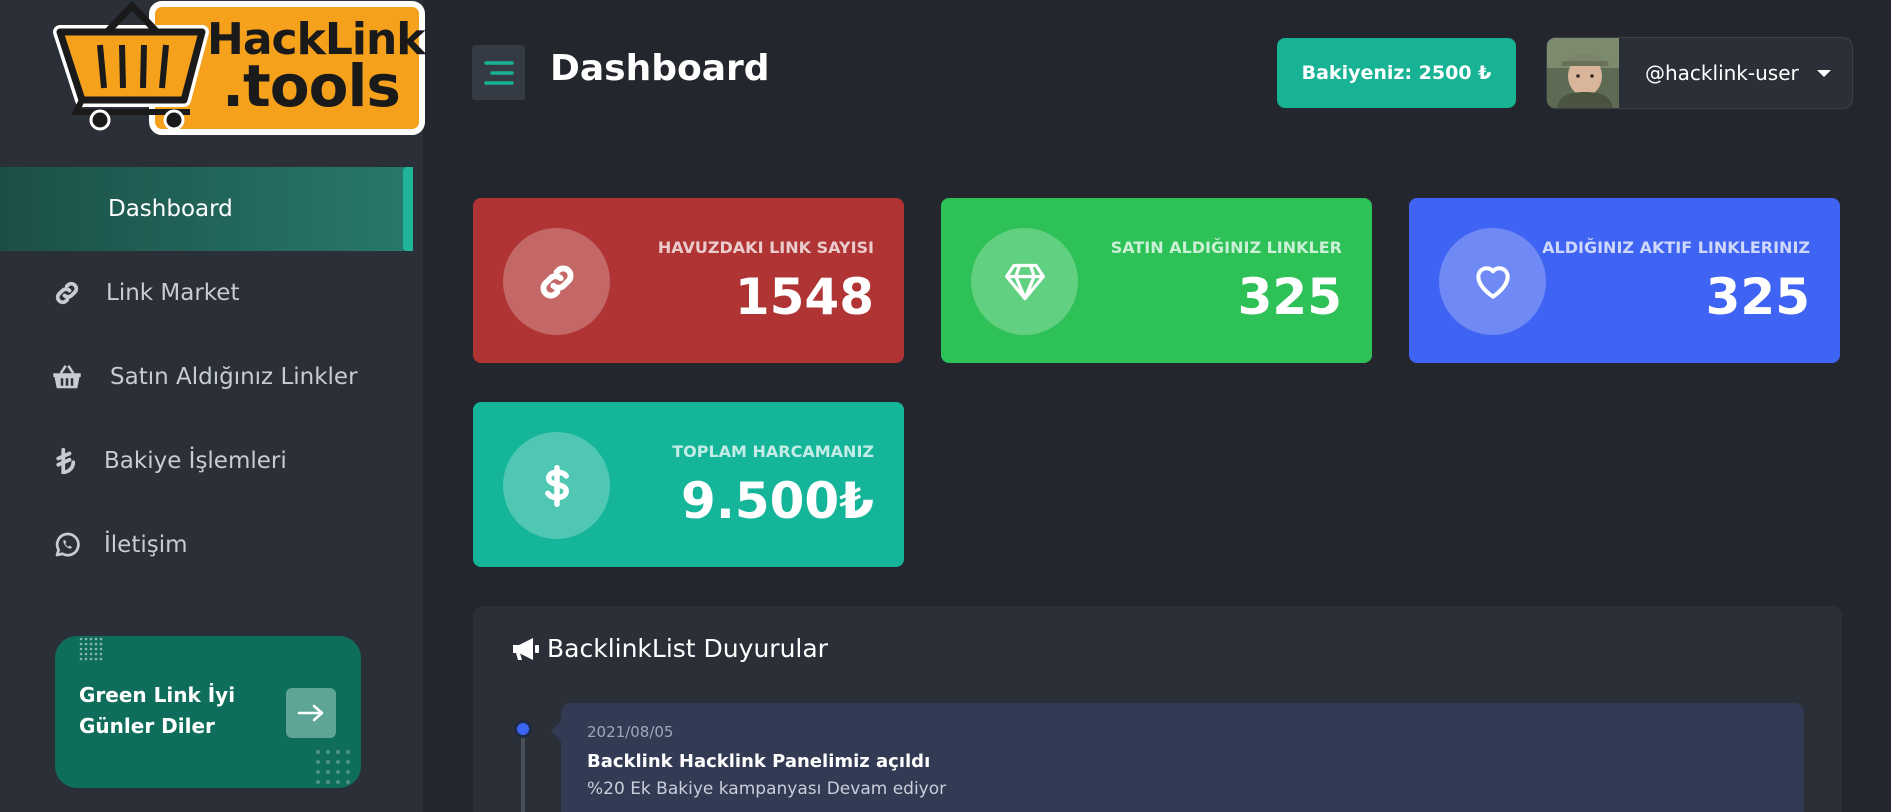 The image size is (1891, 812). I want to click on stat-value: 1548, so click(804, 297).